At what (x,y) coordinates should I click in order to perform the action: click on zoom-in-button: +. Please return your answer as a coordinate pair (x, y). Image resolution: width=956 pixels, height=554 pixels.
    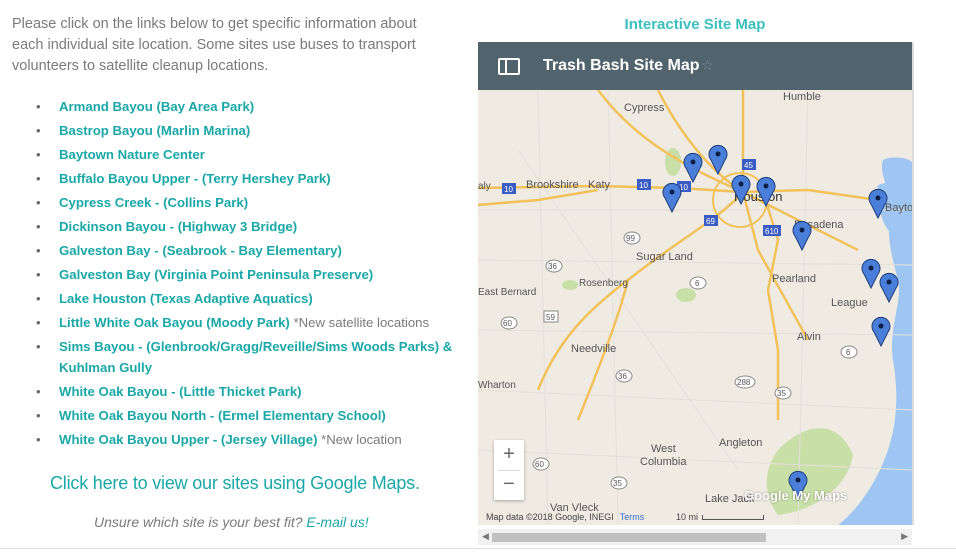
    Looking at the image, I should click on (509, 455).